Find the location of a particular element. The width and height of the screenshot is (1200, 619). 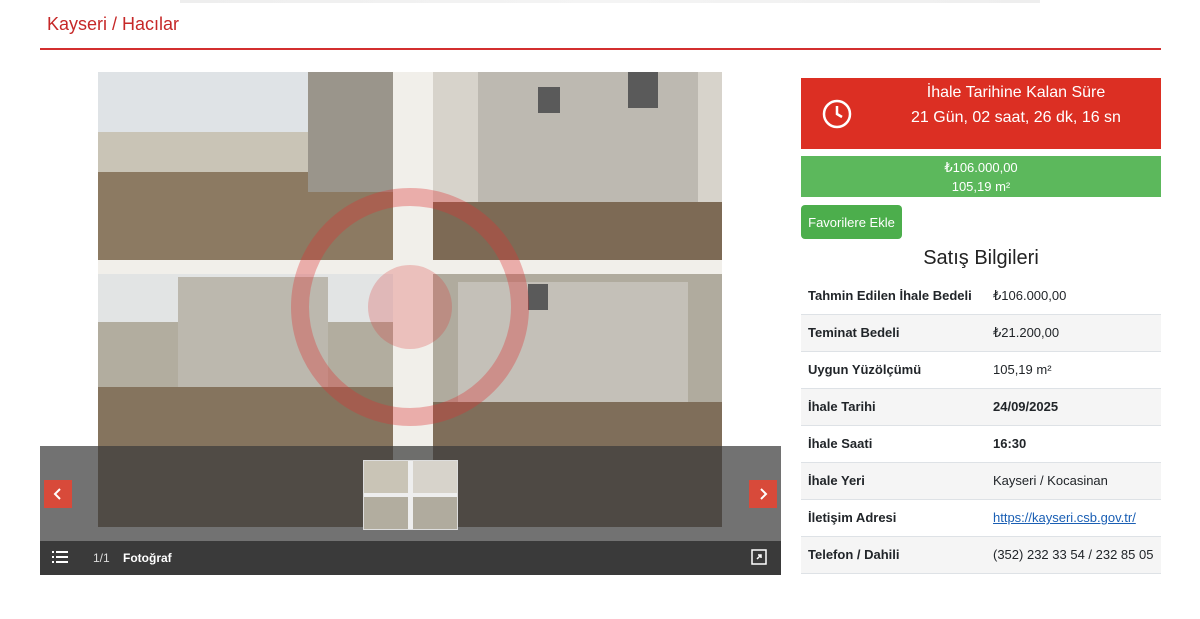

auction-date: 24/09/2025 is located at coordinates (1071, 407).